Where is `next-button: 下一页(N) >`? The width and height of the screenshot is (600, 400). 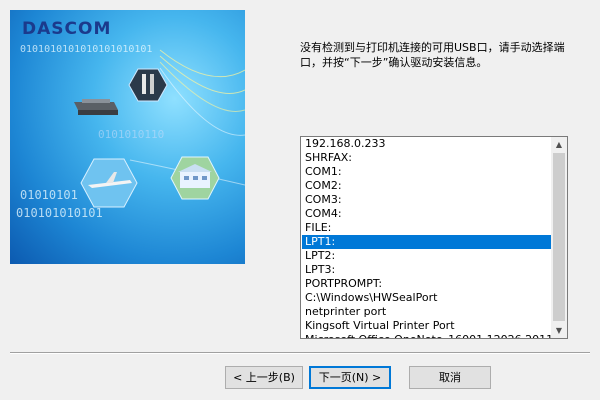 next-button: 下一页(N) > is located at coordinates (350, 377).